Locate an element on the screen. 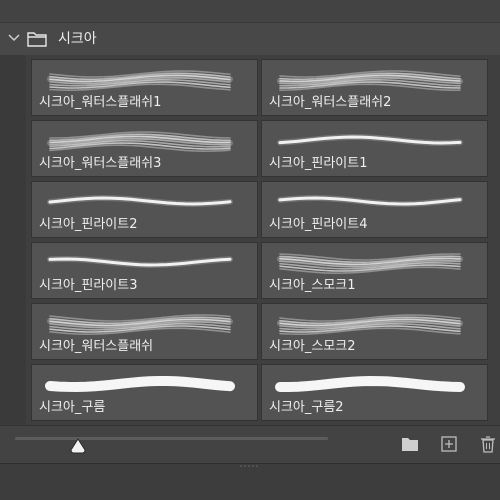 This screenshot has width=500, height=500. brush-tile: 시크아_핀라이트1 is located at coordinates (374, 148).